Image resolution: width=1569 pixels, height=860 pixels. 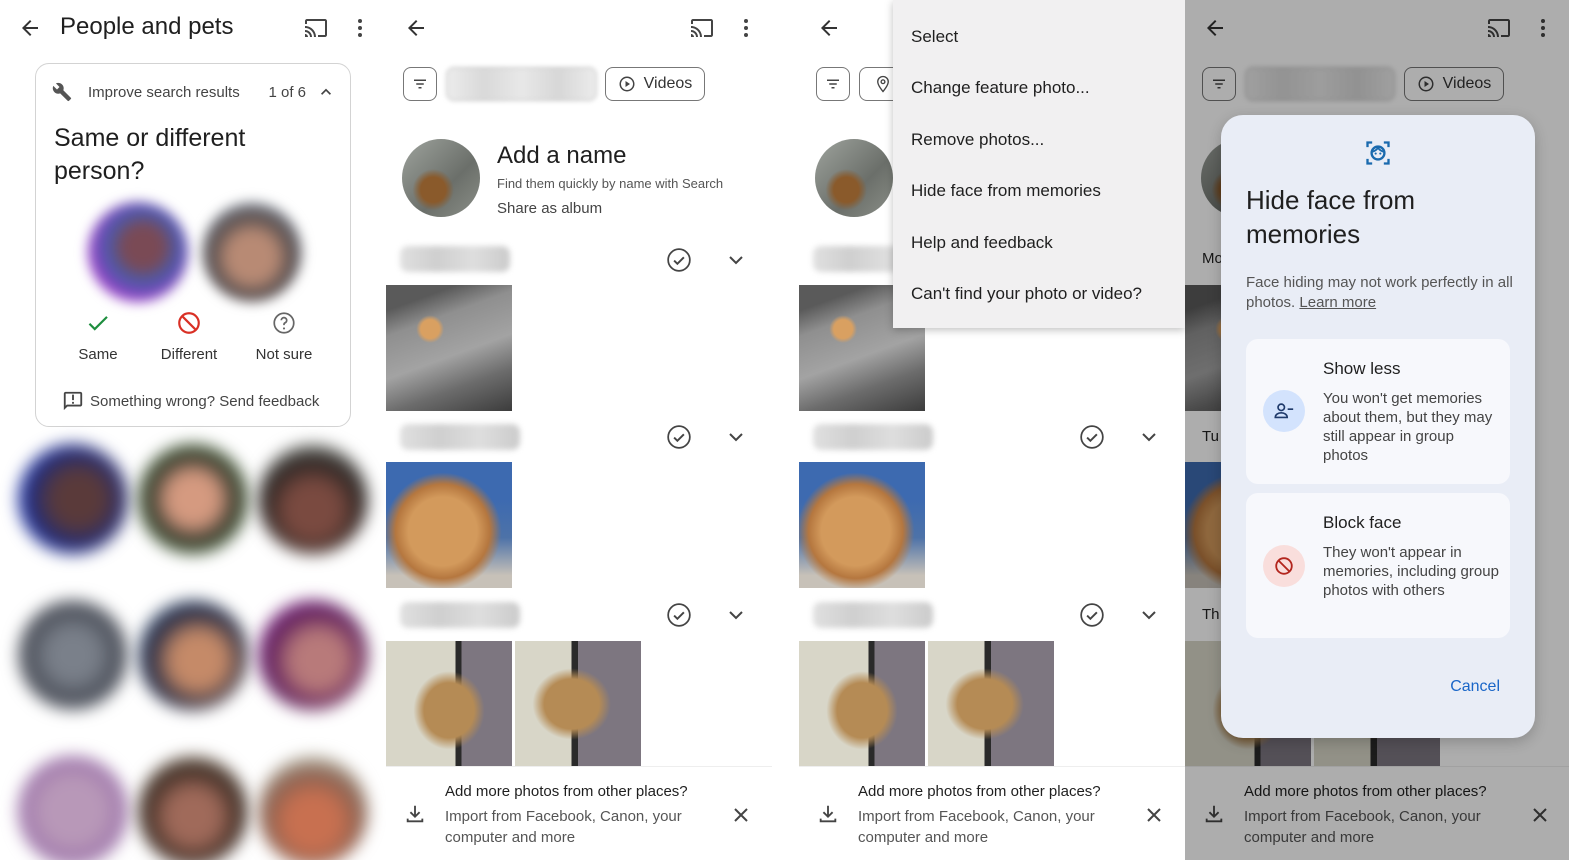 I want to click on learn-more-link: Learn more, so click(x=1337, y=302).